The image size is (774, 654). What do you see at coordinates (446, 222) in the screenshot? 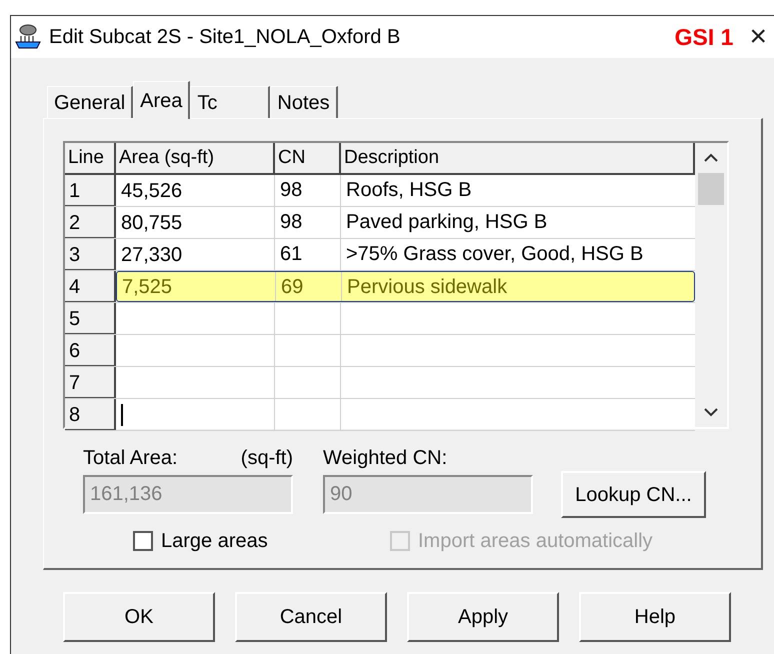
I see `description-cell-text: Paved parking, HSG B` at bounding box center [446, 222].